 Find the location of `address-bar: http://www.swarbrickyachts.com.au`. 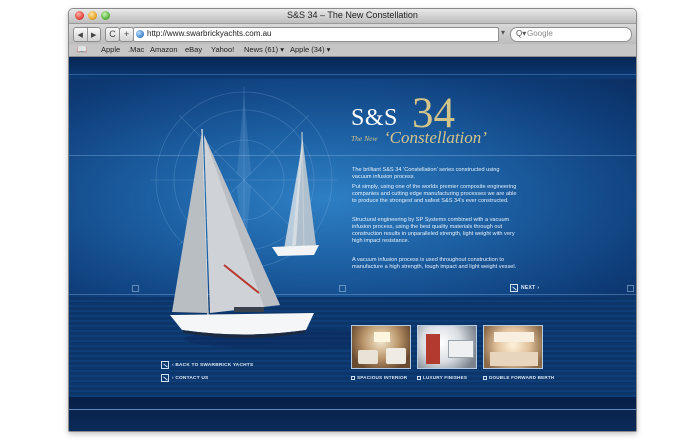

address-bar: http://www.swarbrickyachts.com.au is located at coordinates (316, 34).